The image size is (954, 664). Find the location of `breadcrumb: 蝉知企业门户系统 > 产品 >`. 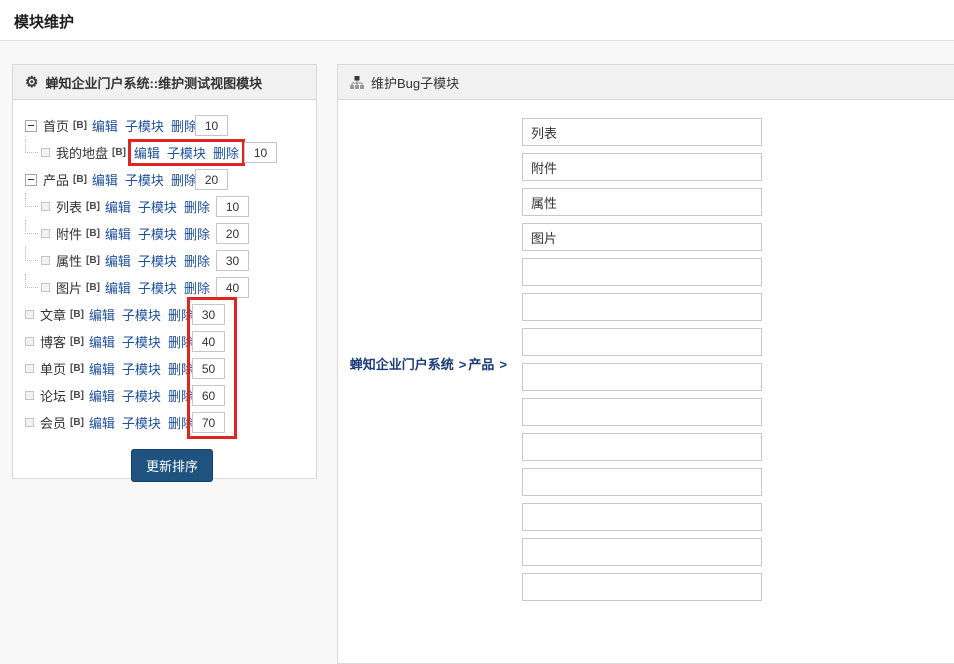

breadcrumb: 蝉知企业门户系统 > 产品 > is located at coordinates (429, 363).